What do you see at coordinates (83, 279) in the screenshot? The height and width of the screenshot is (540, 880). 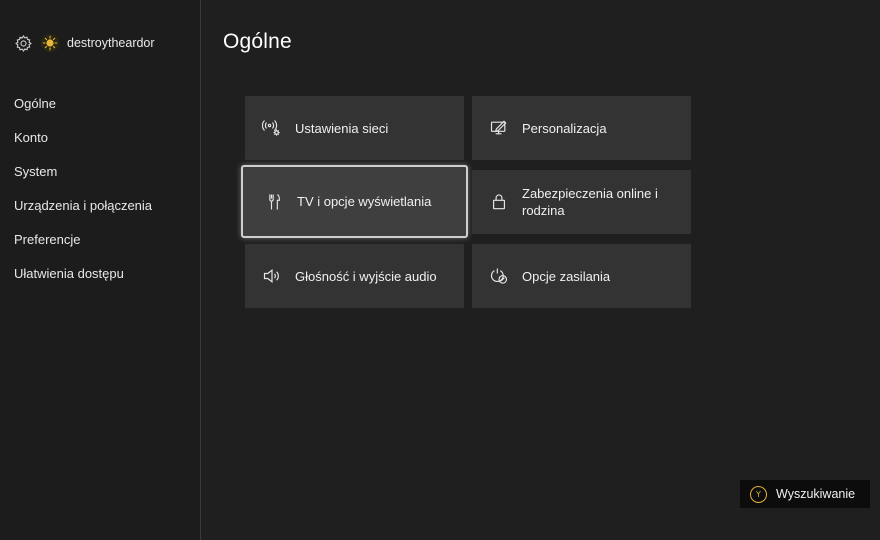 I see `sidebar-item-accessibility: Ułatwienia dostępu` at bounding box center [83, 279].